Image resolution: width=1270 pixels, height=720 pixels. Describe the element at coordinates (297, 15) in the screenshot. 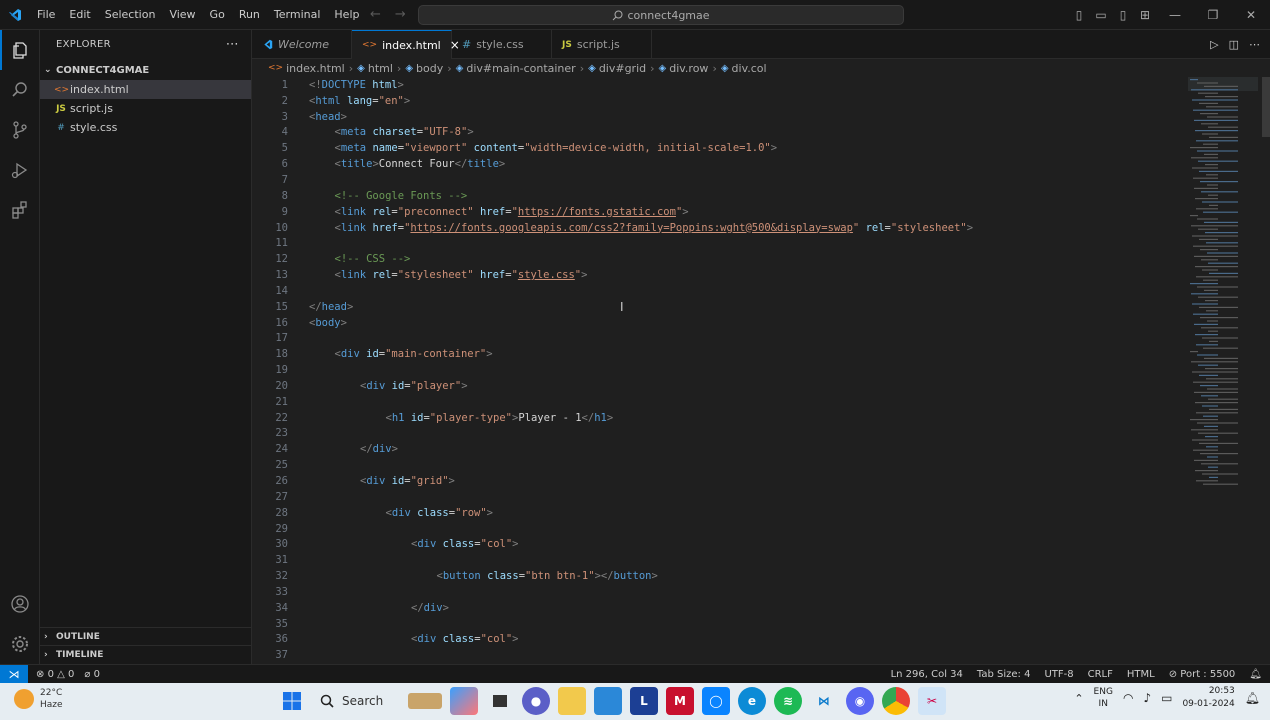

I see `menu-terminal: Terminal` at that location.